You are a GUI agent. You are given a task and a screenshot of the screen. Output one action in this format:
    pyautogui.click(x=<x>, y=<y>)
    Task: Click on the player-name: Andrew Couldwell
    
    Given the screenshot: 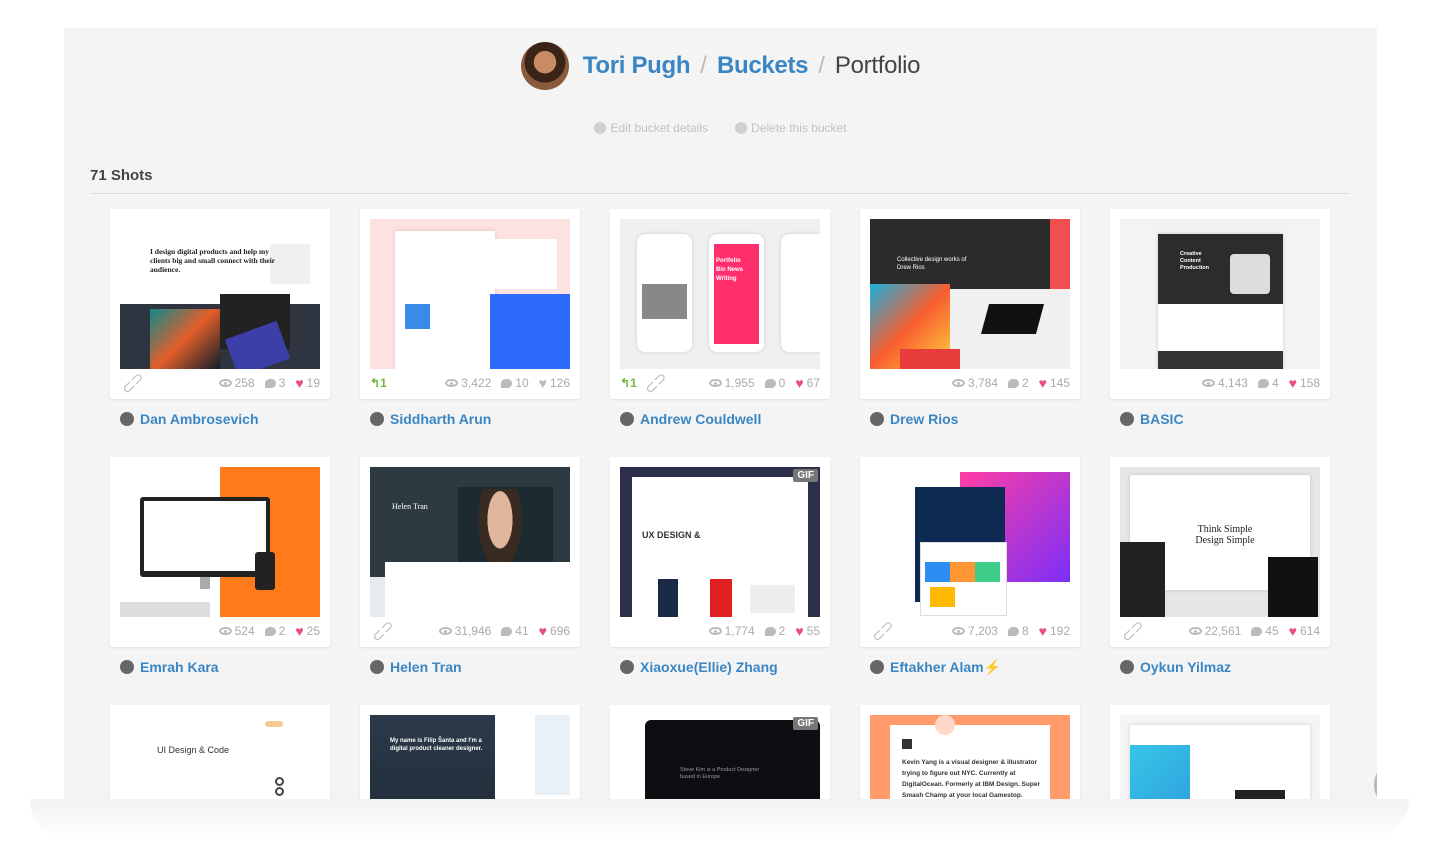 What is the action you would take?
    pyautogui.click(x=700, y=419)
    